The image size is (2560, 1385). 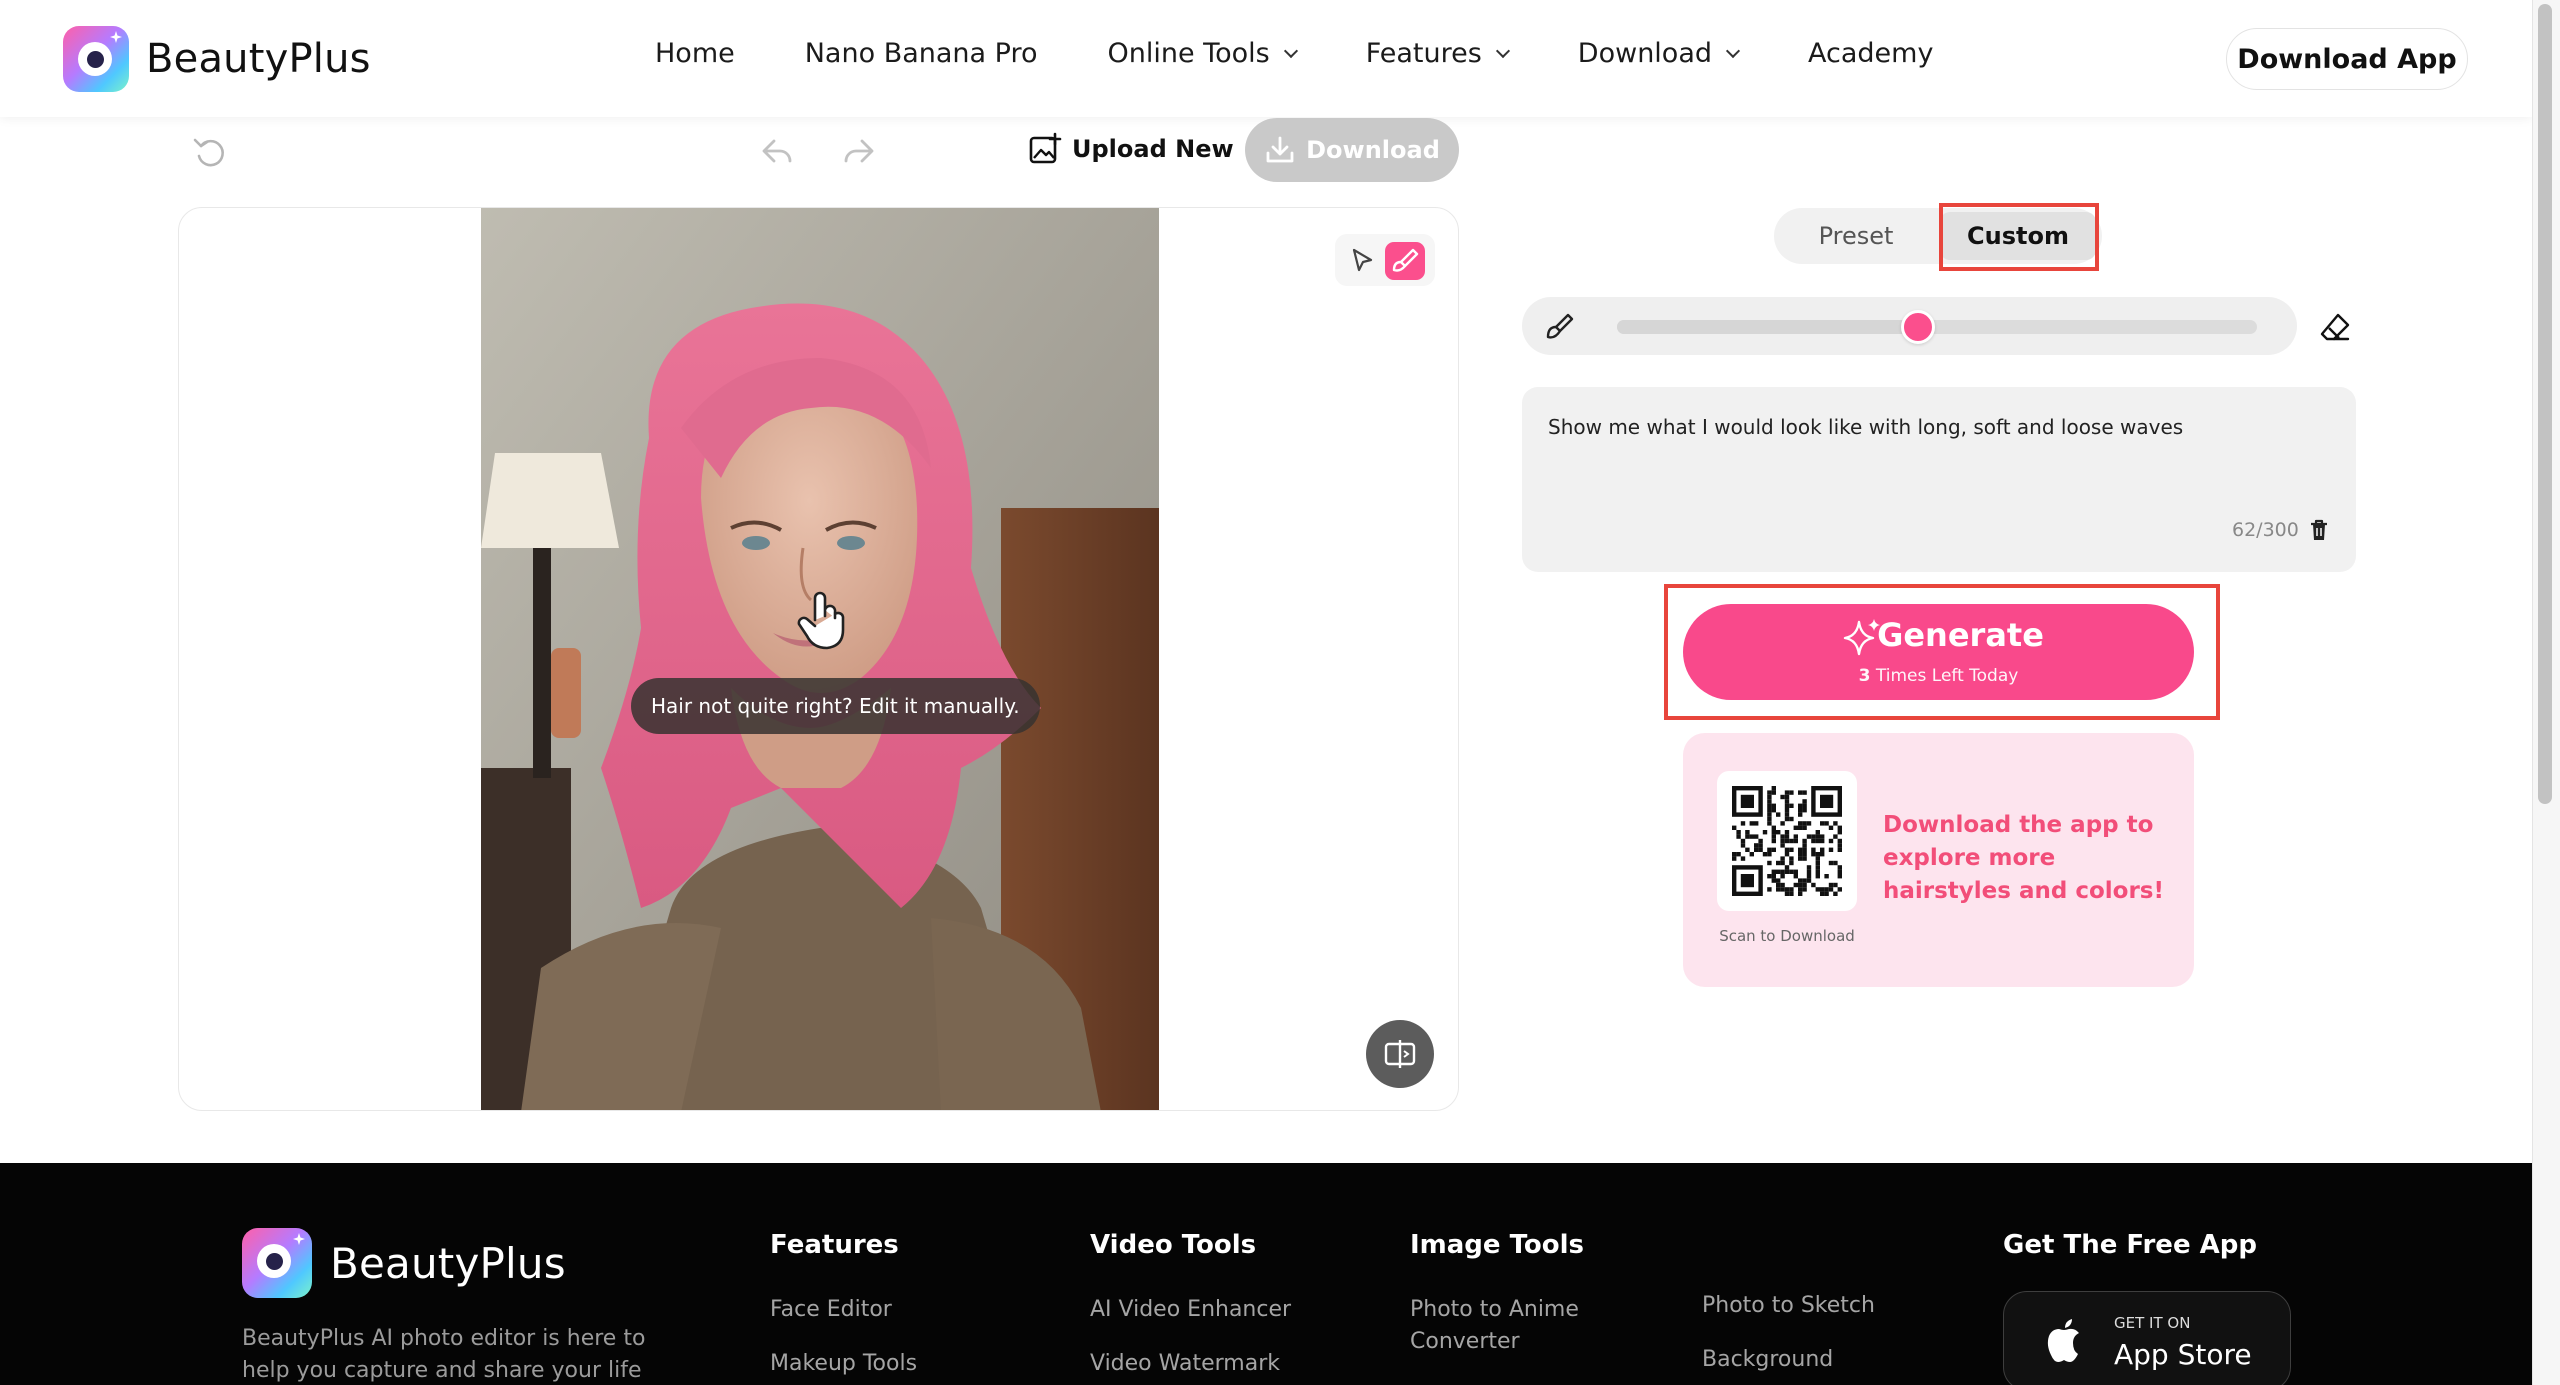 I want to click on brand-logo: BeautyPlus, so click(x=217, y=59).